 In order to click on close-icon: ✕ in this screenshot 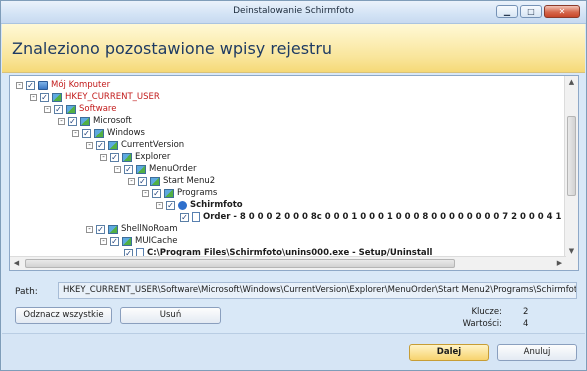, I will do `click(562, 11)`.